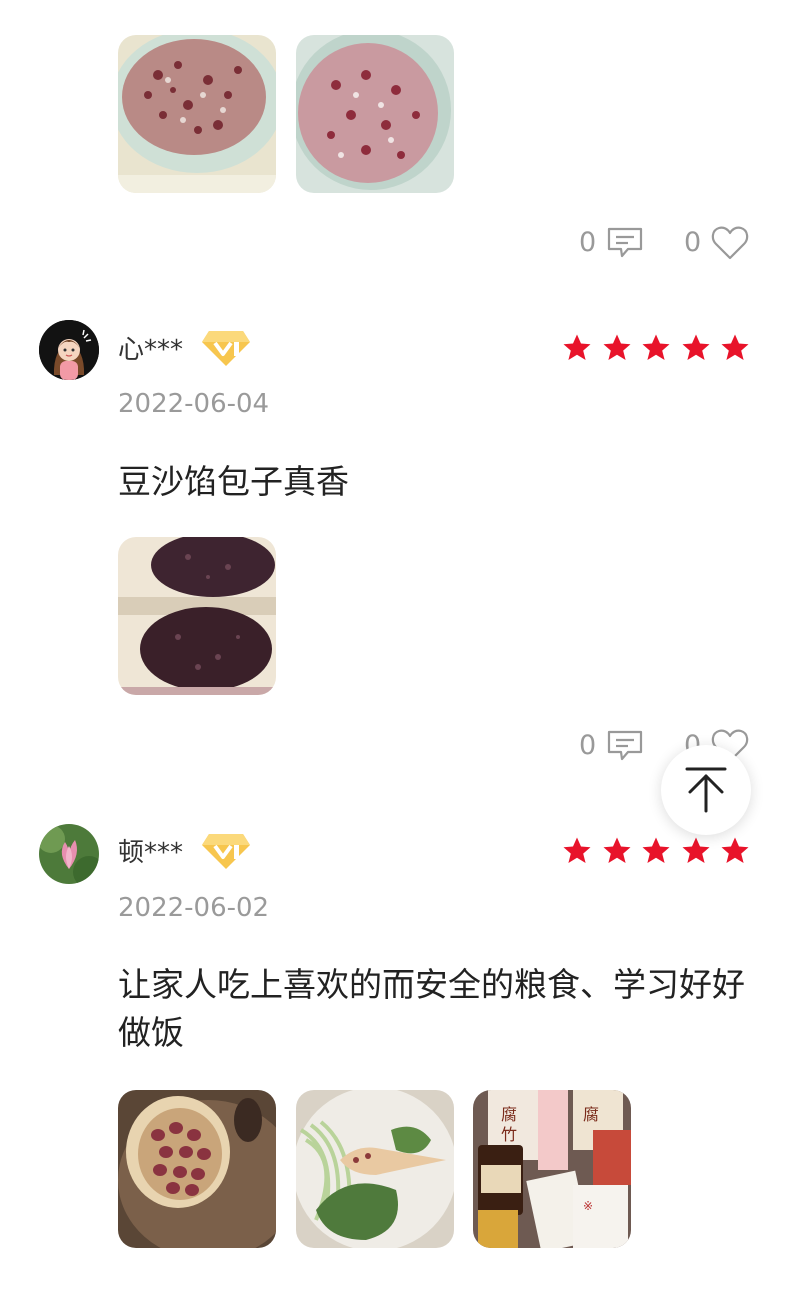 The width and height of the screenshot is (790, 1316). Describe the element at coordinates (730, 243) in the screenshot. I see `heart-icon` at that location.